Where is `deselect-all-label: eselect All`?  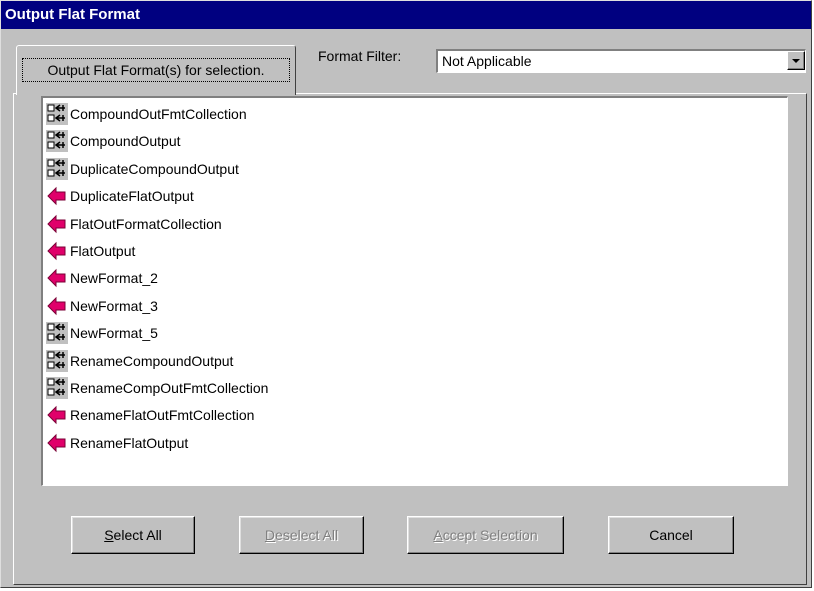
deselect-all-label: eselect All is located at coordinates (307, 535).